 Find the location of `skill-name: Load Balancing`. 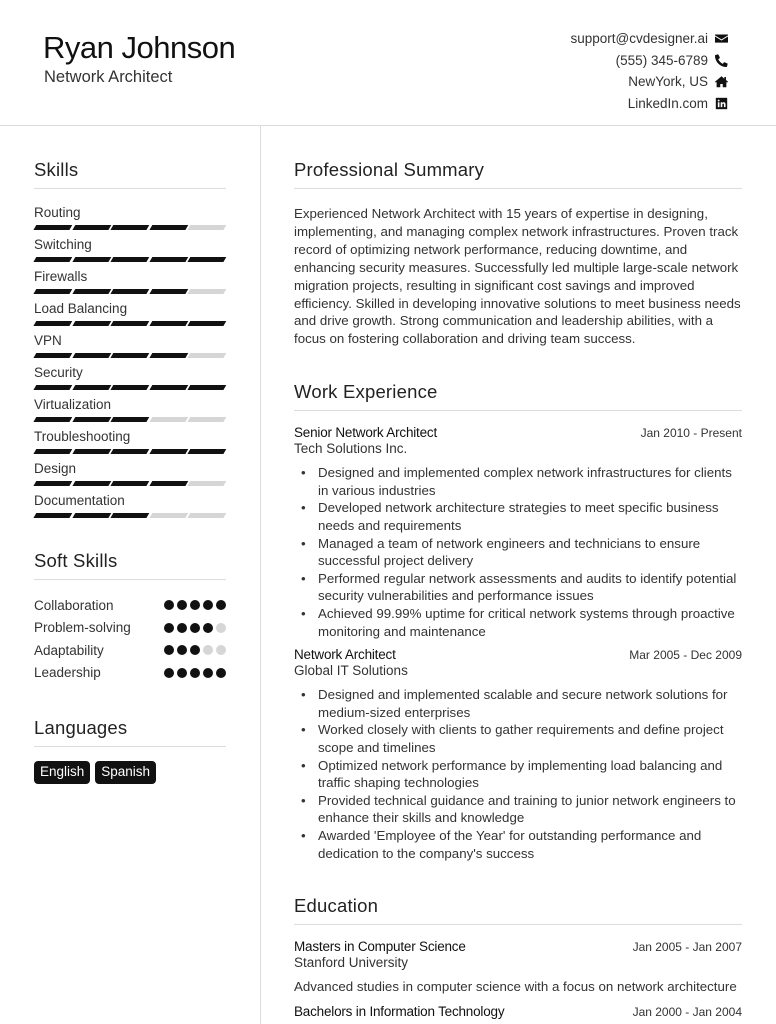

skill-name: Load Balancing is located at coordinates (81, 308).